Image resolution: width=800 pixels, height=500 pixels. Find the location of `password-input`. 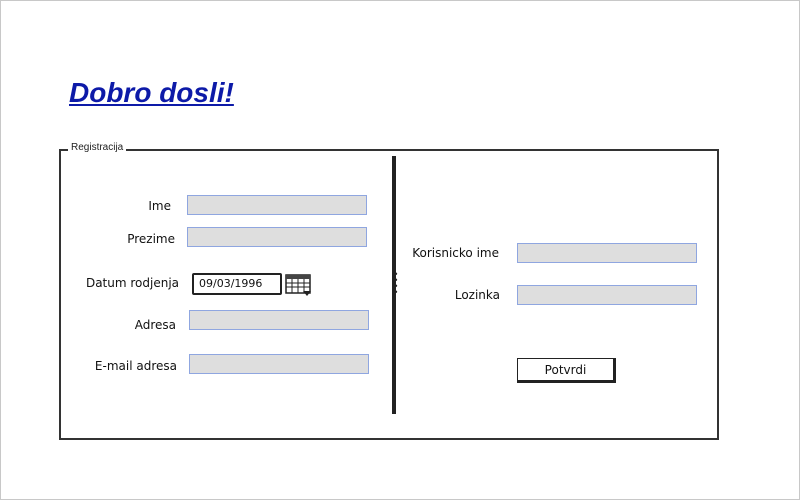

password-input is located at coordinates (607, 295).